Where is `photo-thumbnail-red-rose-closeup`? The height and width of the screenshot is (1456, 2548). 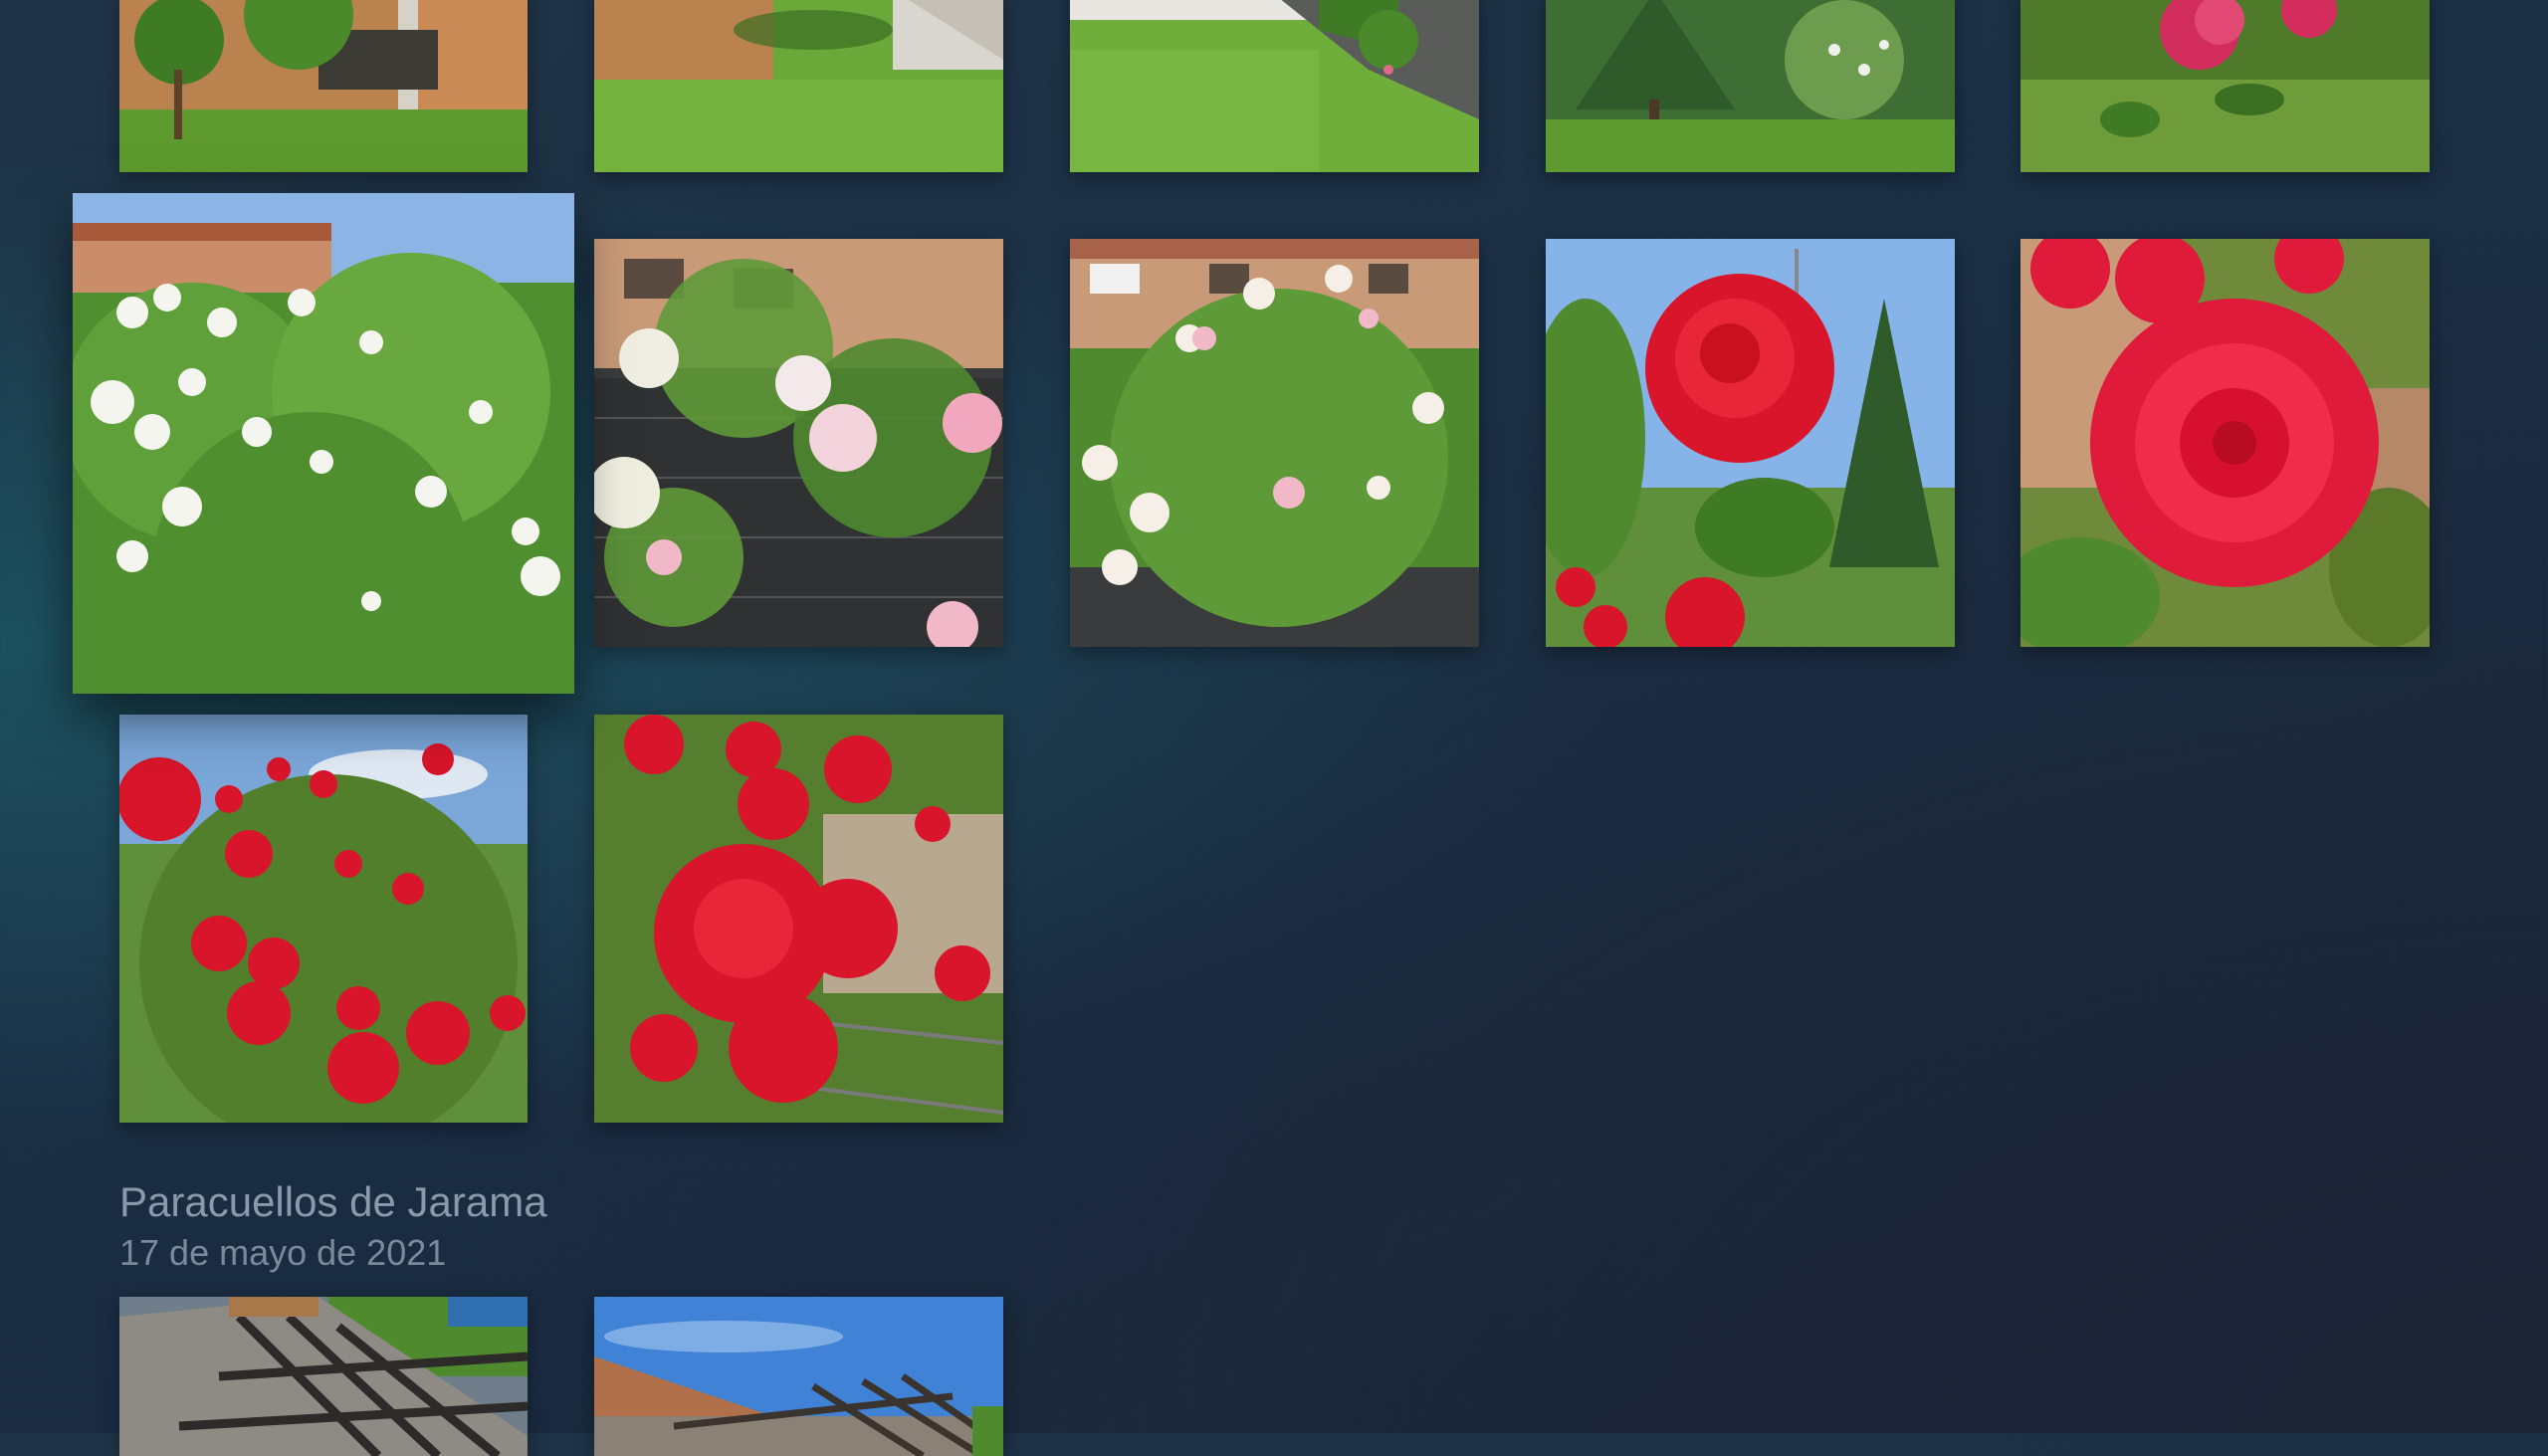 photo-thumbnail-red-rose-closeup is located at coordinates (2225, 443).